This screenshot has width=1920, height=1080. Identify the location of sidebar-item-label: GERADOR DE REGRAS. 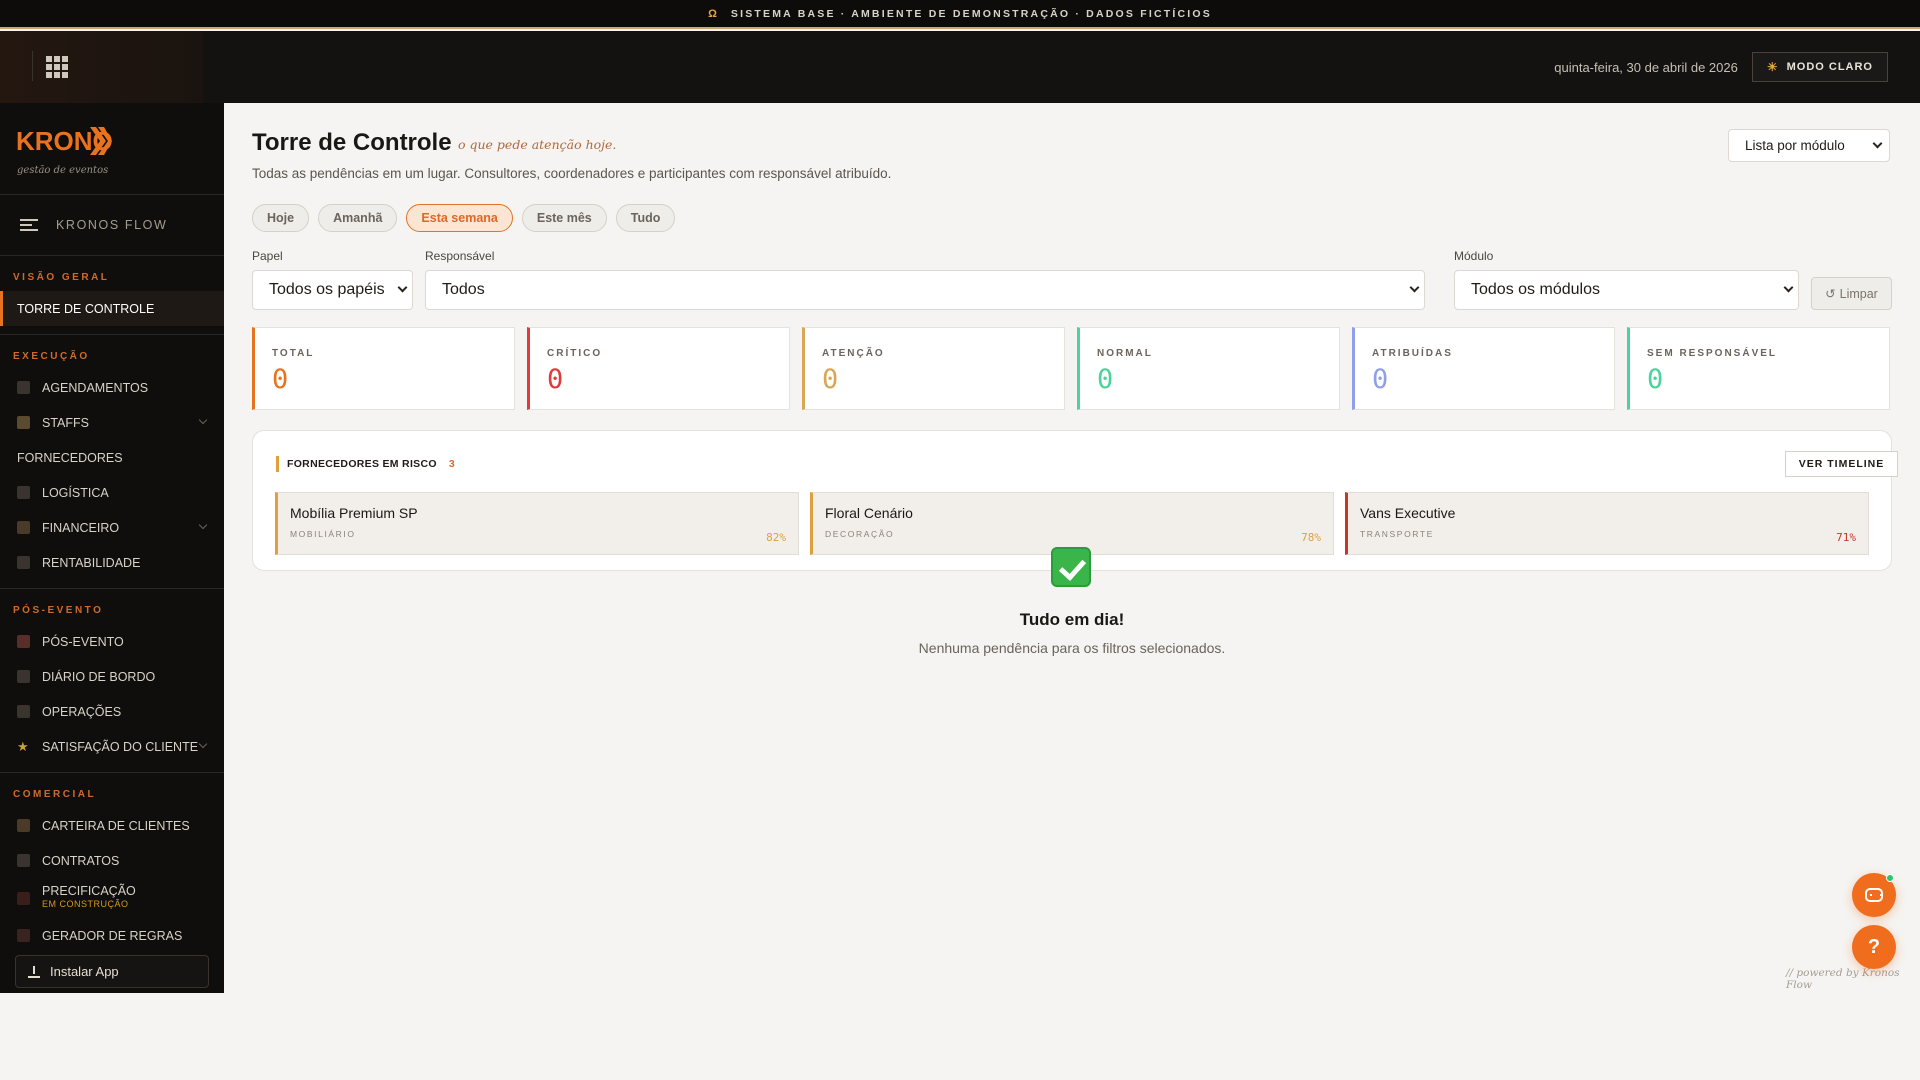
(112, 935).